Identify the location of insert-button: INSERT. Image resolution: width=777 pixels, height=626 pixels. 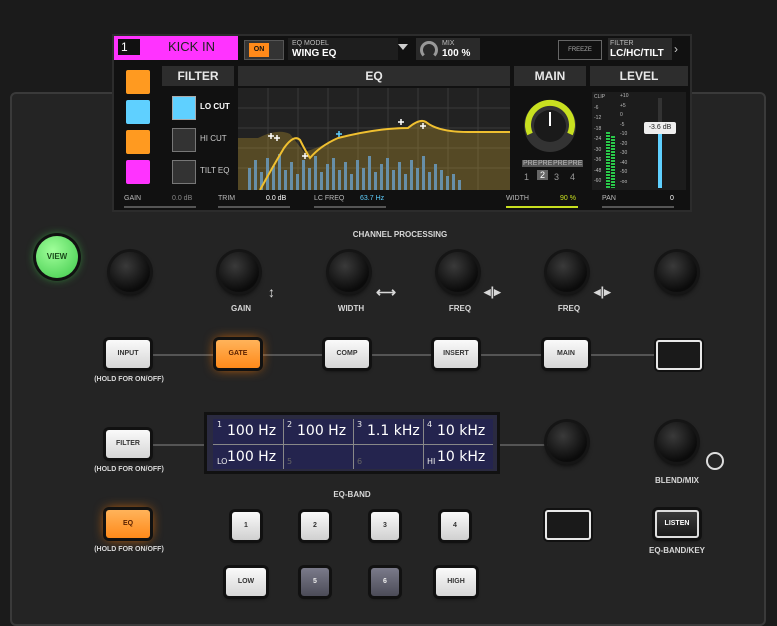
(456, 354).